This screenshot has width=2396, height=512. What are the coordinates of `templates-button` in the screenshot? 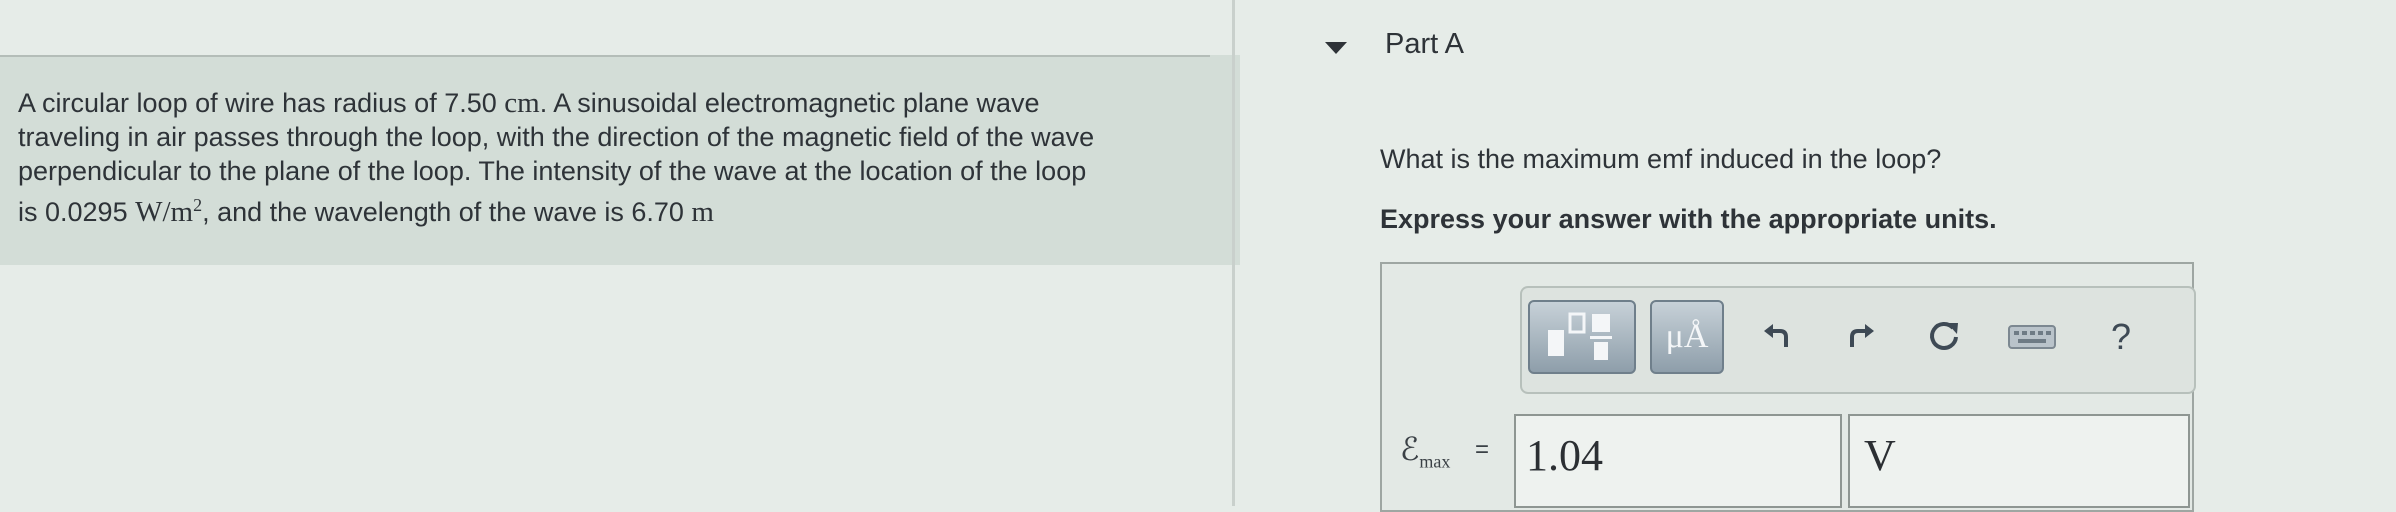 It's located at (1582, 337).